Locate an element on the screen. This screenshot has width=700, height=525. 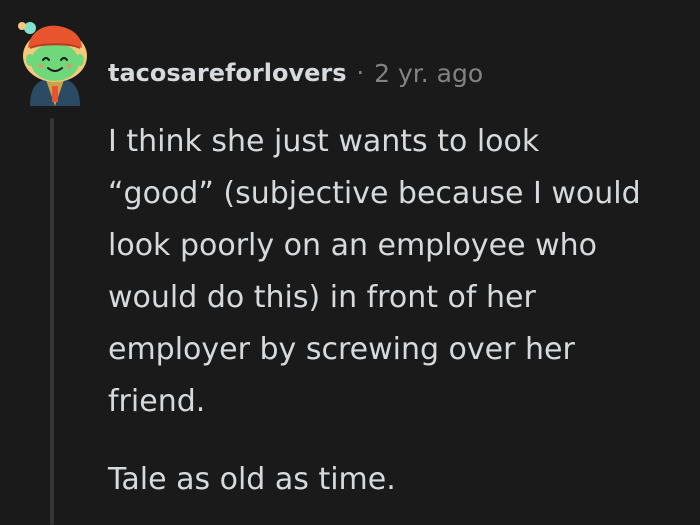
snoo-avatar-icon is located at coordinates (52, 64).